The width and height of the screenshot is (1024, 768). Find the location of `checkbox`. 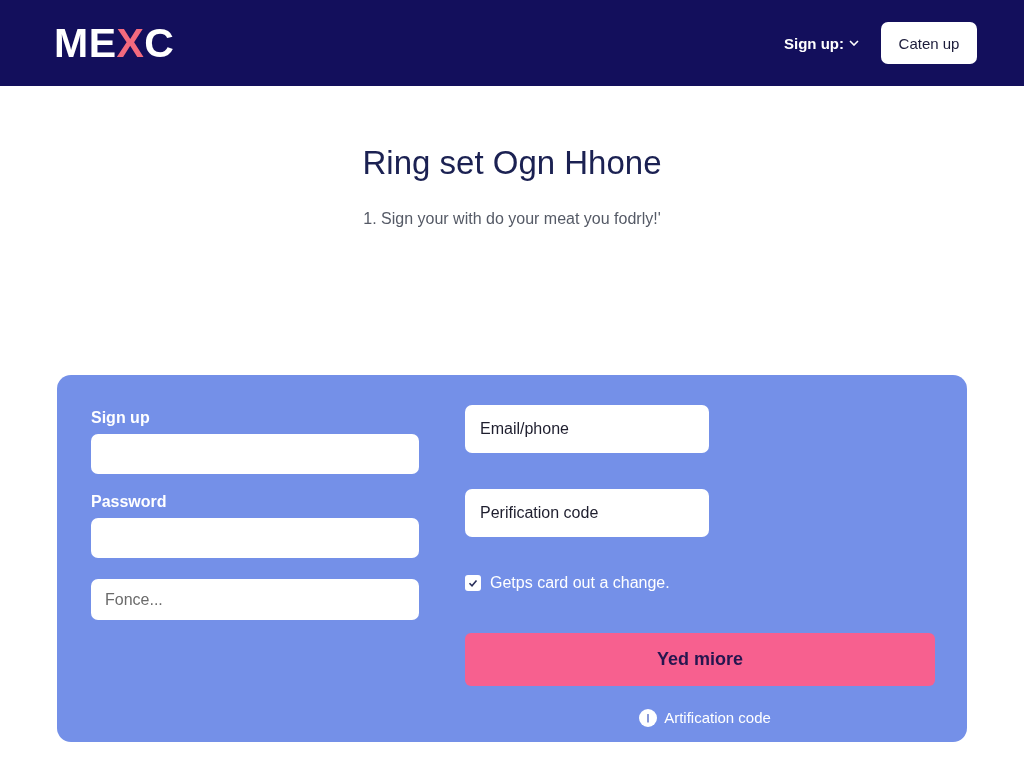

checkbox is located at coordinates (473, 583).